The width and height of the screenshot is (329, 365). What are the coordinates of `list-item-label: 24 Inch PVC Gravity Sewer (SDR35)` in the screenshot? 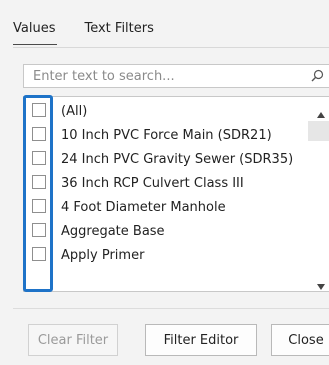 It's located at (177, 159).